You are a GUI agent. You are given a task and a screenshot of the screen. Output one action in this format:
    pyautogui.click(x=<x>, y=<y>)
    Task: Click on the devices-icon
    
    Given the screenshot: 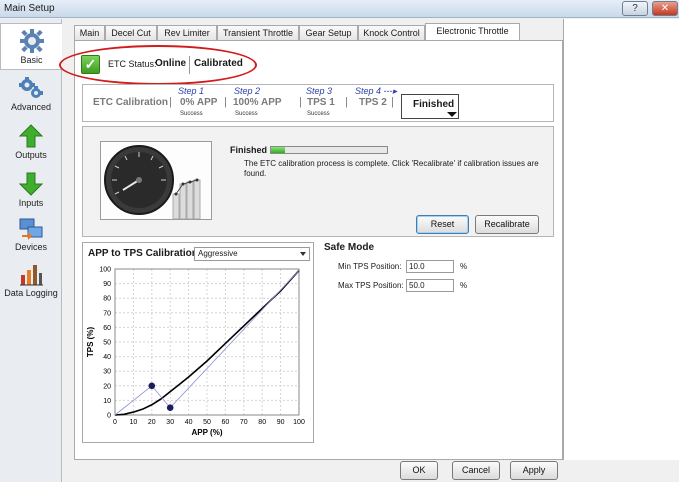 What is the action you would take?
    pyautogui.click(x=31, y=229)
    